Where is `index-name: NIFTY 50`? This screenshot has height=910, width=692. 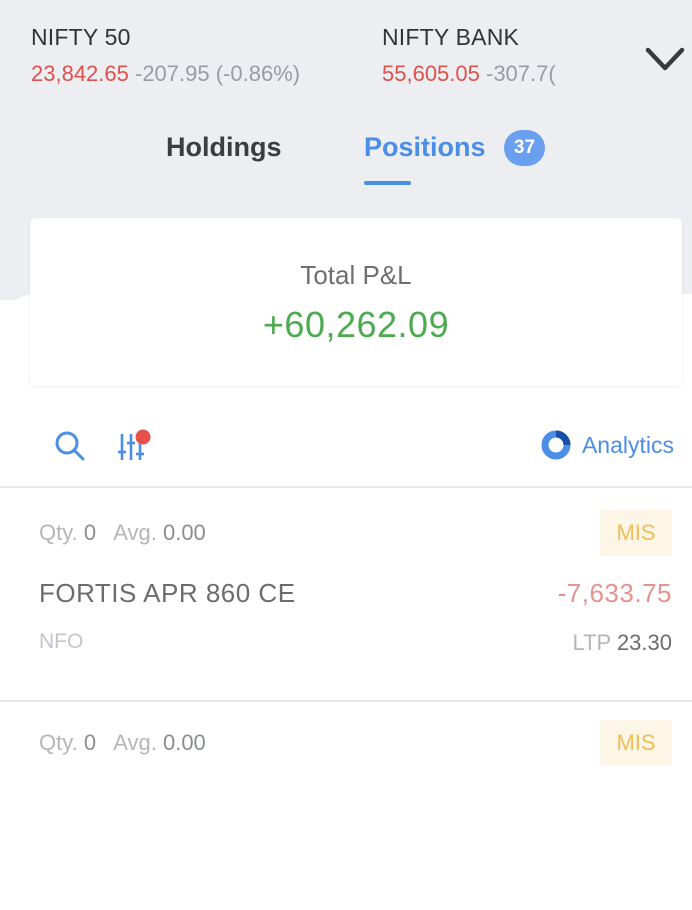
index-name: NIFTY 50 is located at coordinates (81, 37).